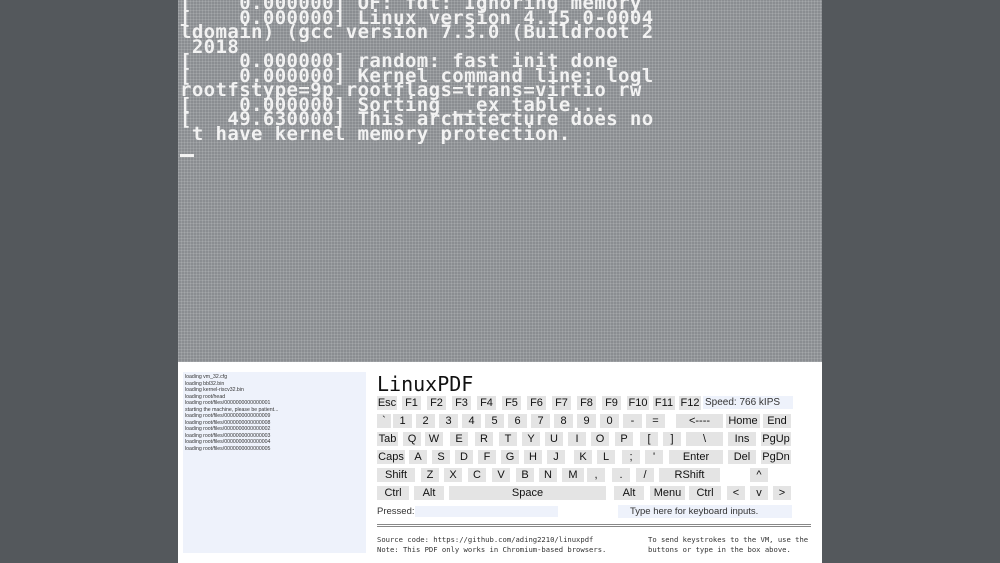 The image size is (1000, 563). What do you see at coordinates (573, 475) in the screenshot?
I see `key-m: M` at bounding box center [573, 475].